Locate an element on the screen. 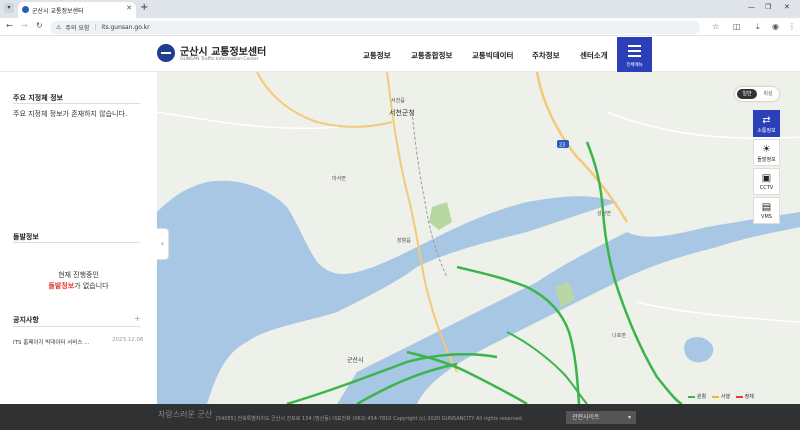  traffic-legend: 원활 서행 정체 is located at coordinates (729, 398).